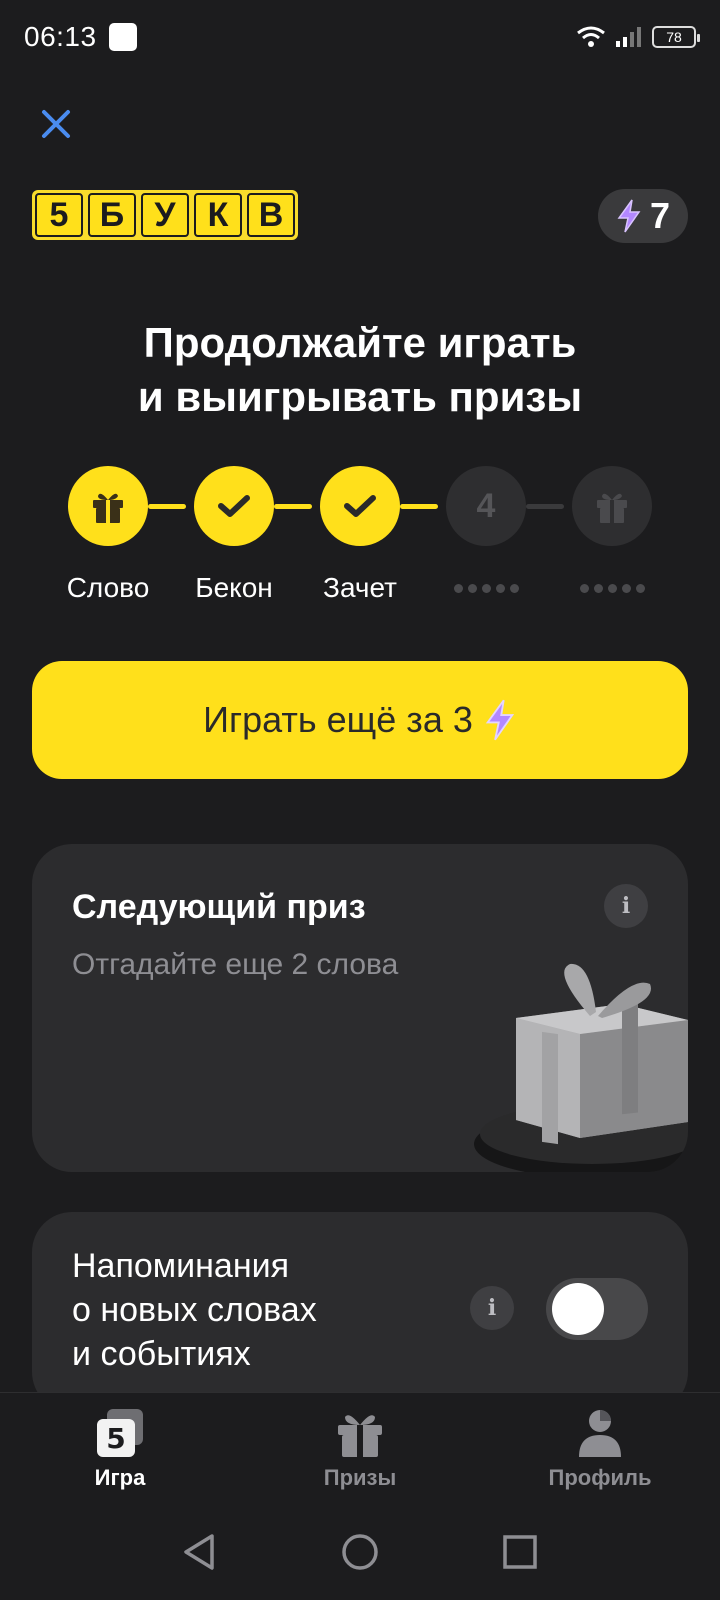 Image resolution: width=720 pixels, height=1600 pixels. I want to click on profile-icon, so click(600, 1433).